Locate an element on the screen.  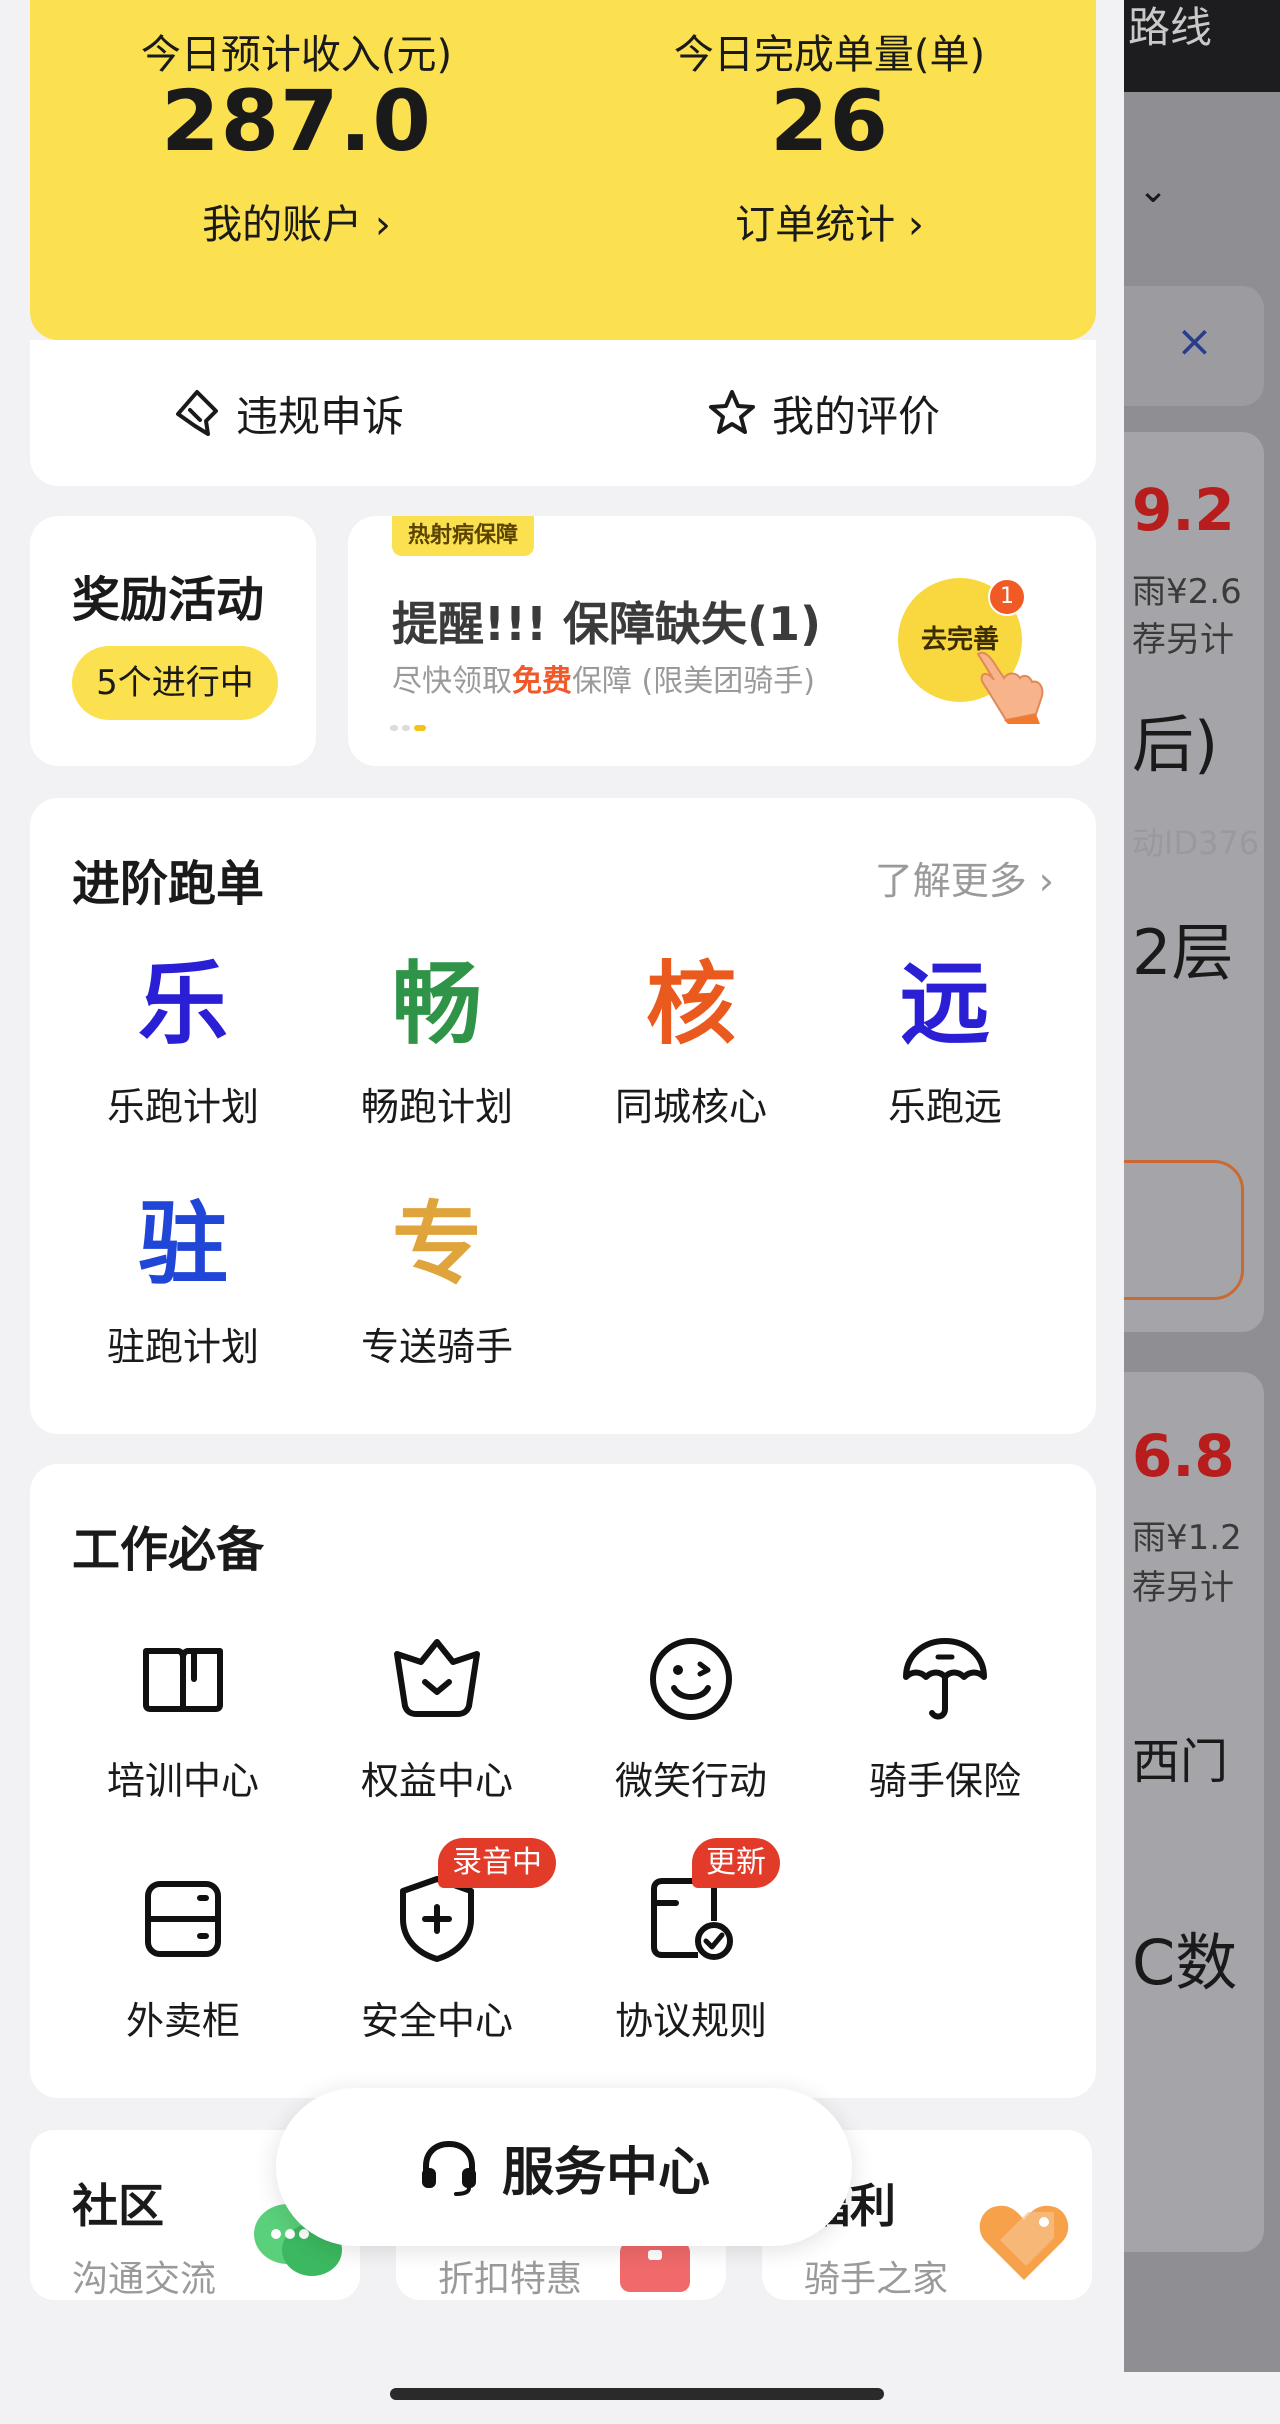
rewards-title: 奖励活动 is located at coordinates (168, 600).